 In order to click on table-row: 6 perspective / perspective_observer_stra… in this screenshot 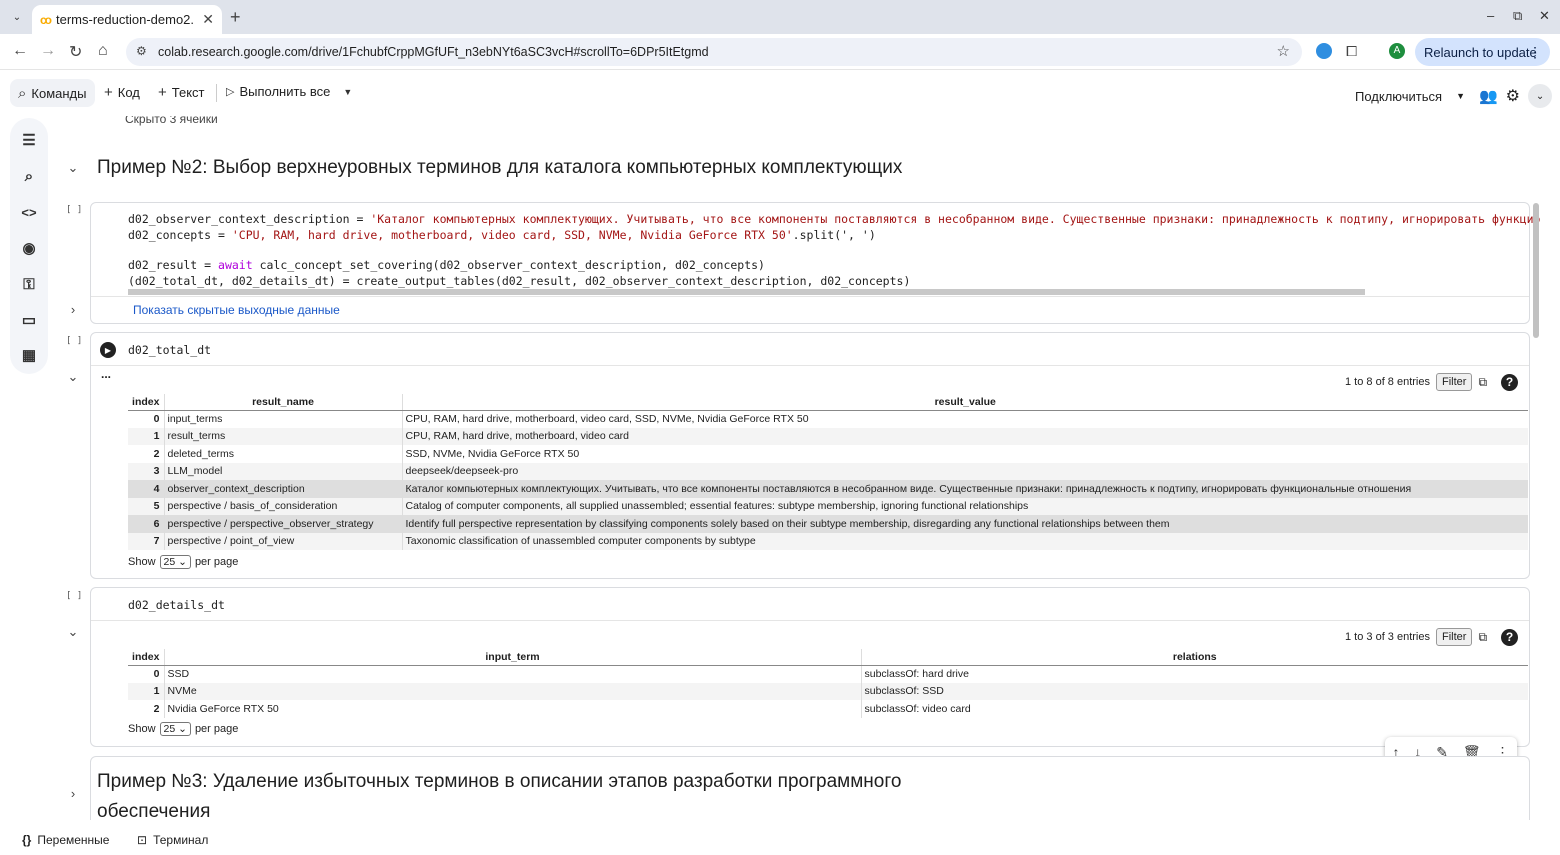, I will do `click(828, 524)`.